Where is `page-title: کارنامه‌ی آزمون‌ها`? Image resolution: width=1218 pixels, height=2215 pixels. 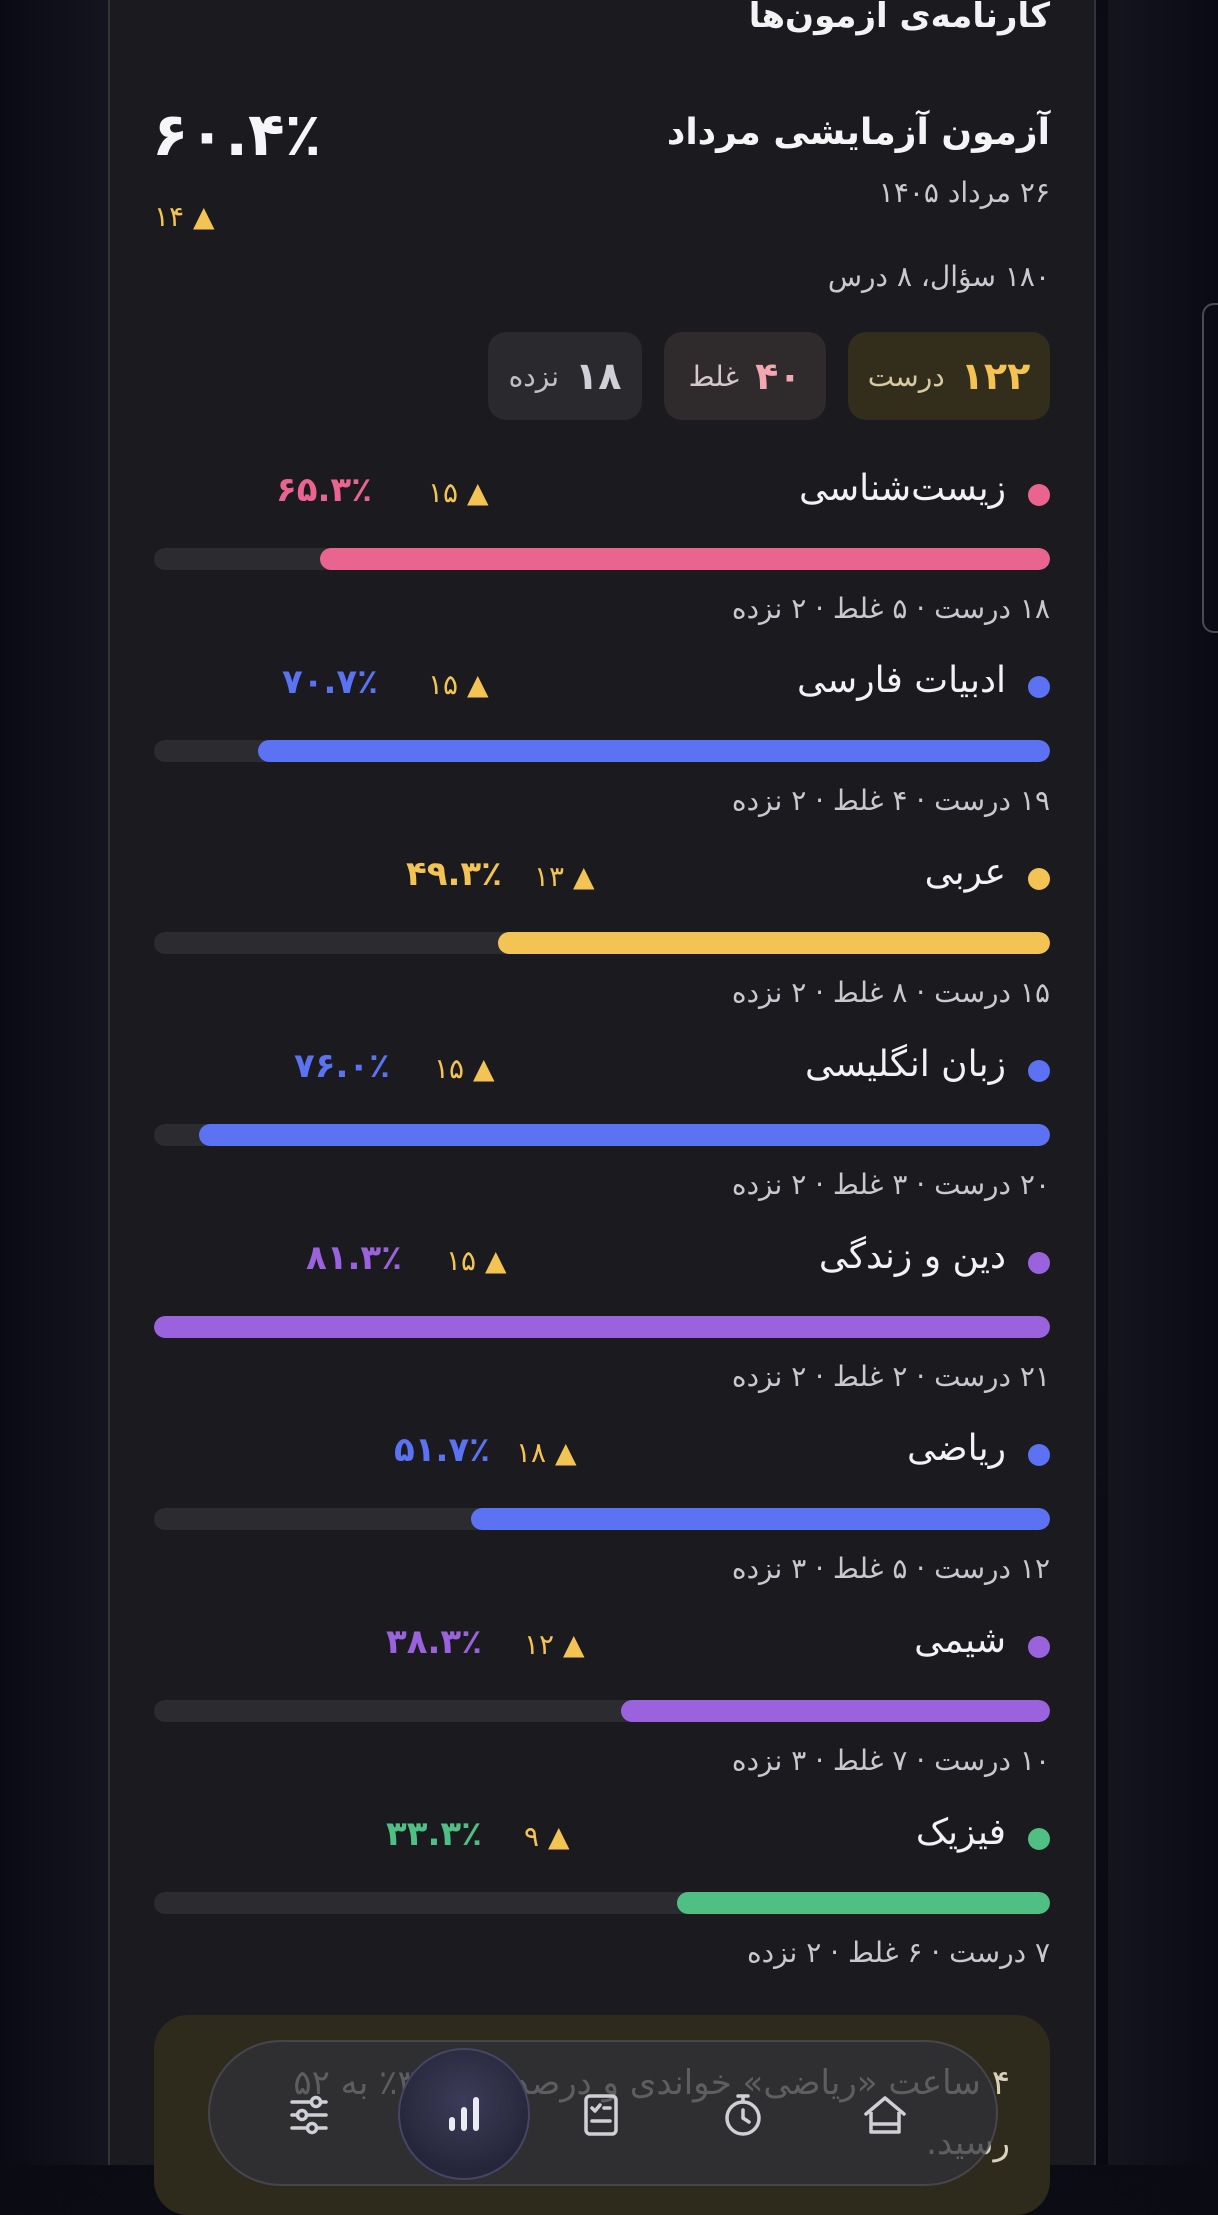 page-title: کارنامه‌ی آزمون‌ها is located at coordinates (899, 18).